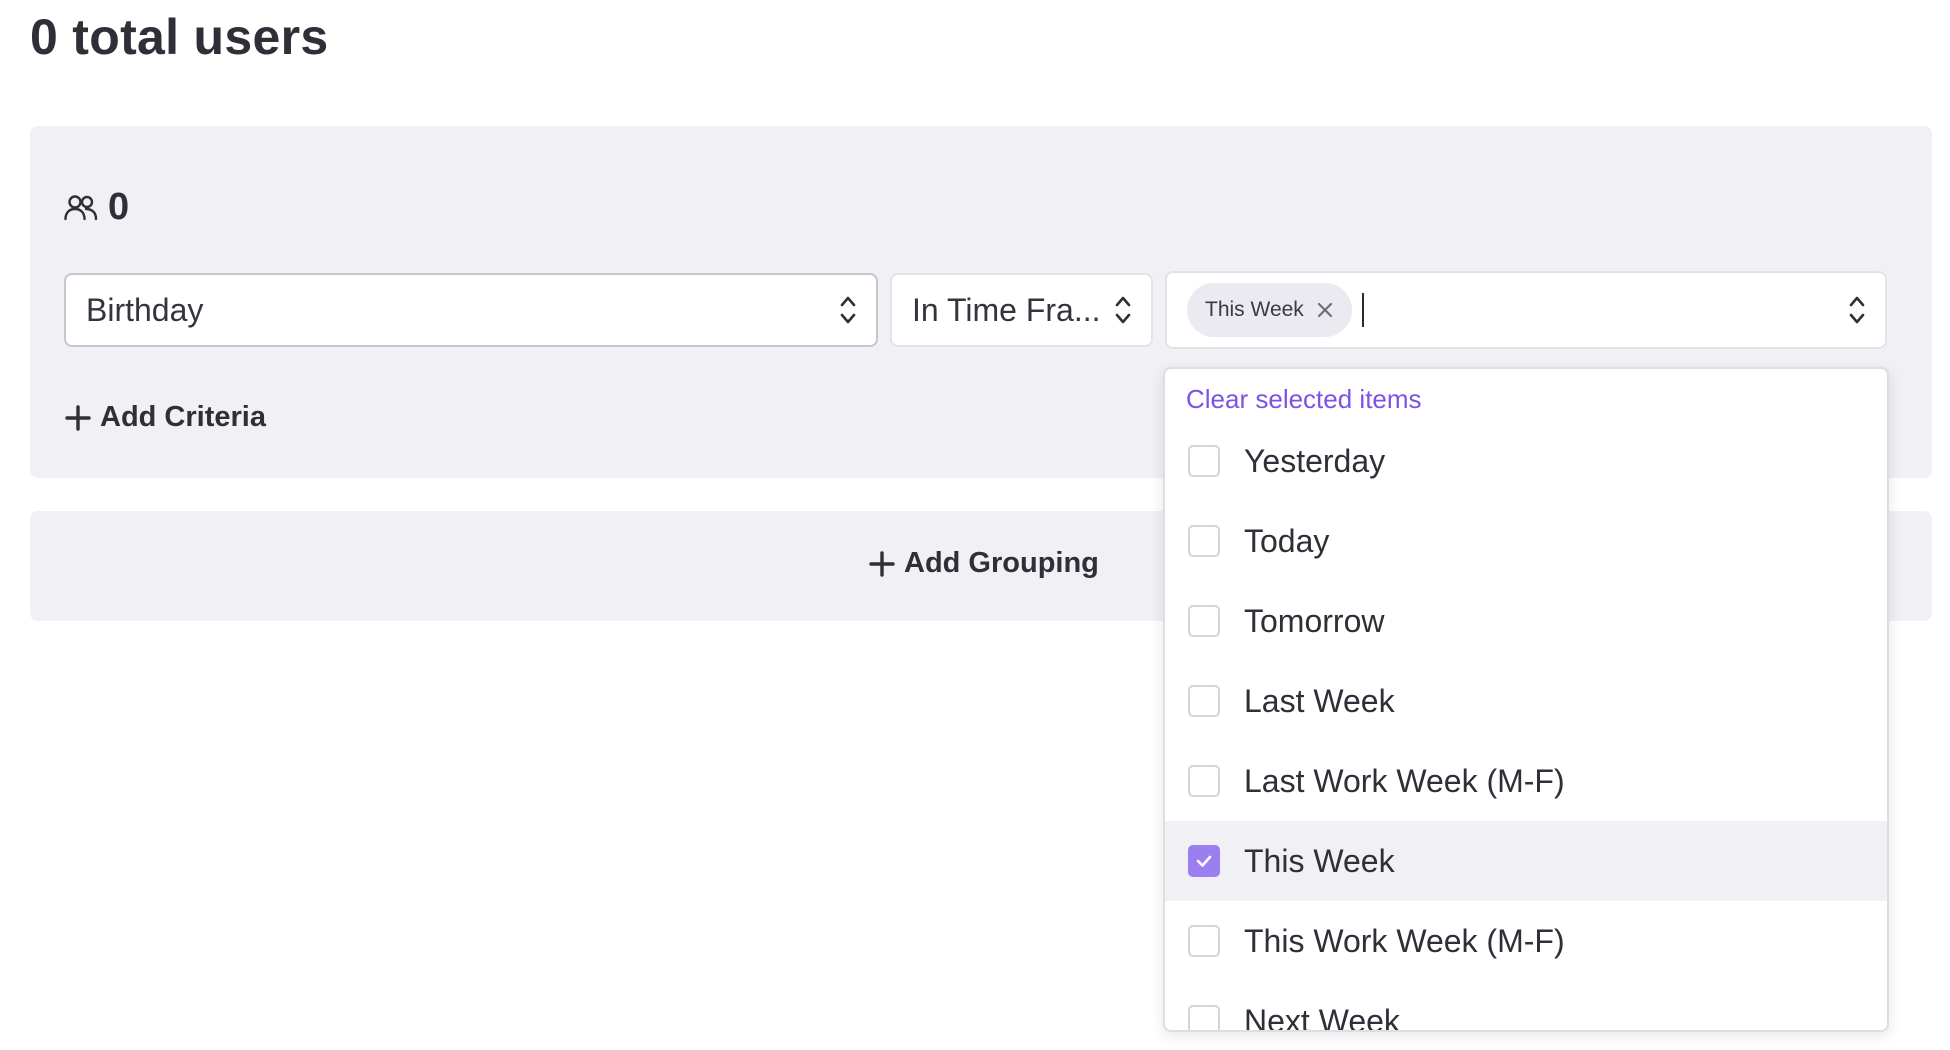  Describe the element at coordinates (1322, 1017) in the screenshot. I see `option-label: Next Week` at that location.